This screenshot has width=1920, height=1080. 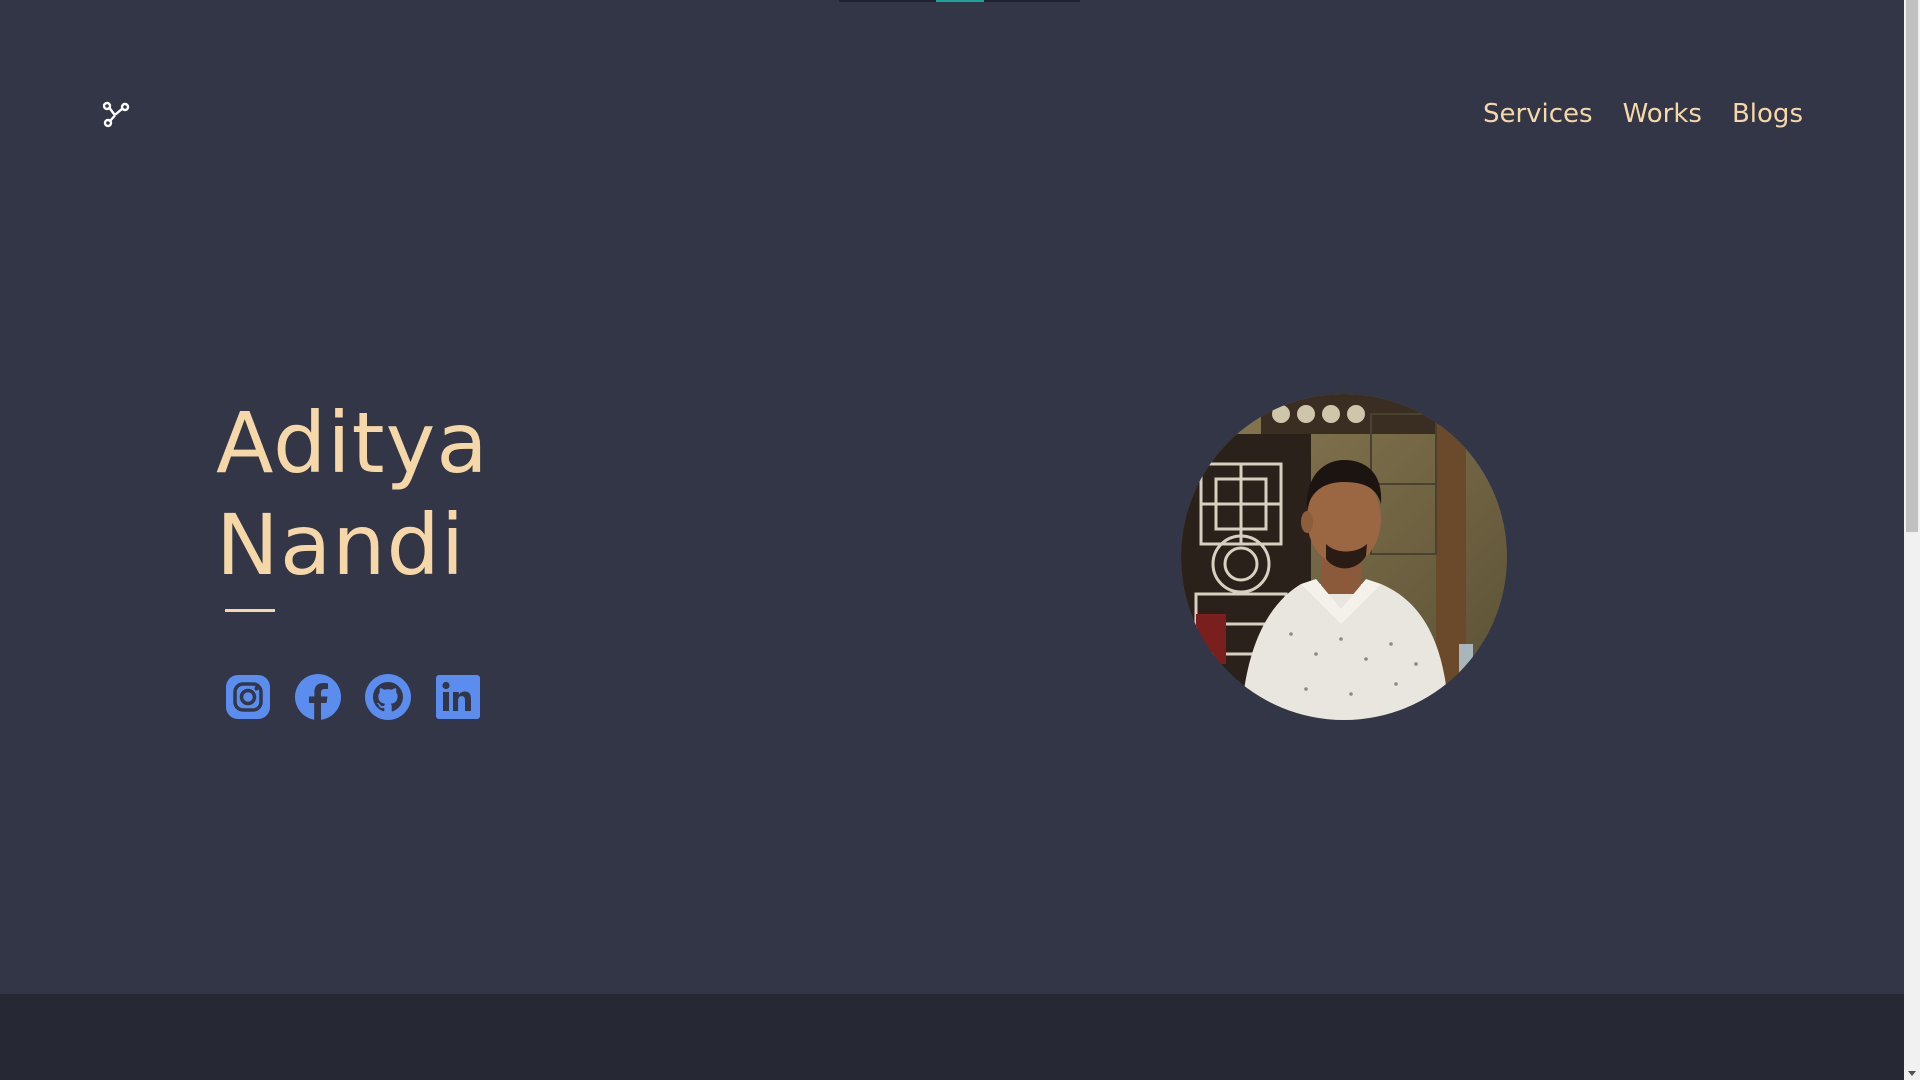 What do you see at coordinates (116, 115) in the screenshot?
I see `logo-icon` at bounding box center [116, 115].